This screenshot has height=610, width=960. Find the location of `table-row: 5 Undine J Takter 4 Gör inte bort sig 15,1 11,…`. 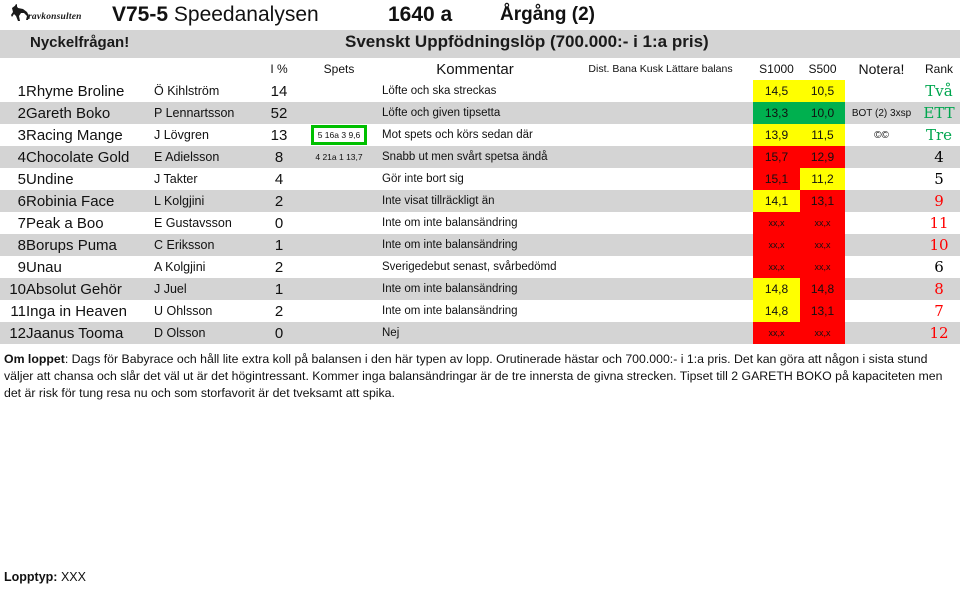

table-row: 5 Undine J Takter 4 Gör inte bort sig 15,1 11,… is located at coordinates (480, 179).